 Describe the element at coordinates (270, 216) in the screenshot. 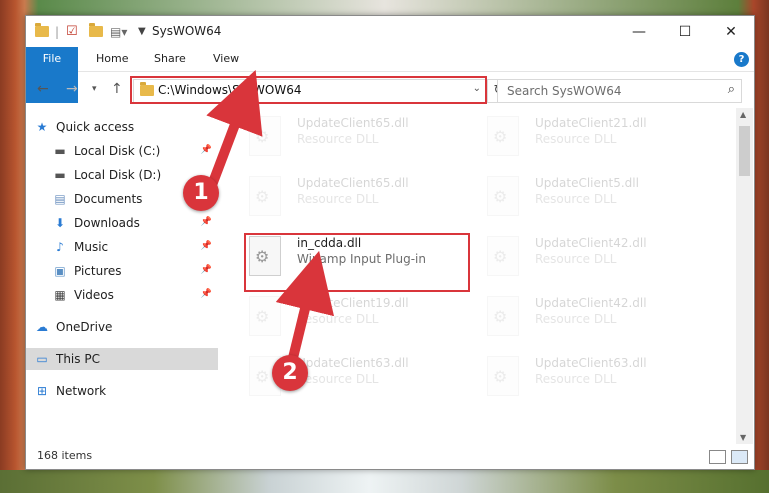

I see `annotation-arrows` at that location.